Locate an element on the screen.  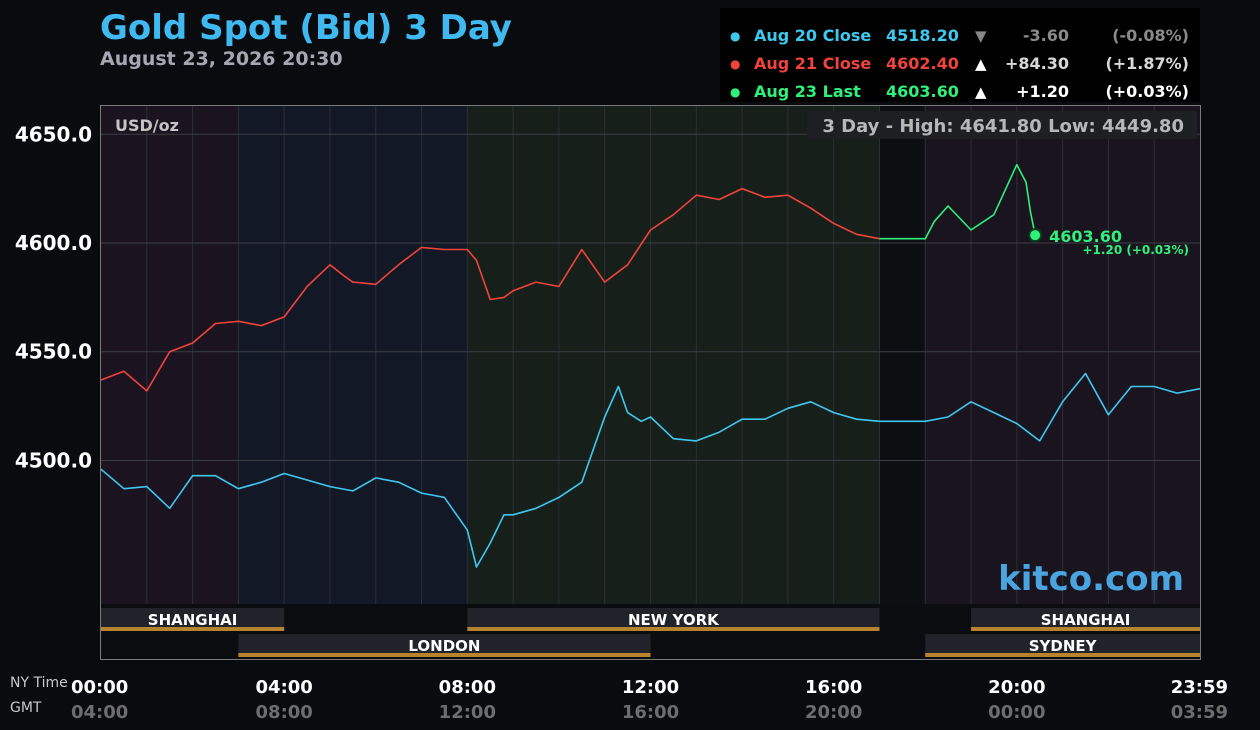
x-tick-gmt: 16:00 is located at coordinates (650, 712).